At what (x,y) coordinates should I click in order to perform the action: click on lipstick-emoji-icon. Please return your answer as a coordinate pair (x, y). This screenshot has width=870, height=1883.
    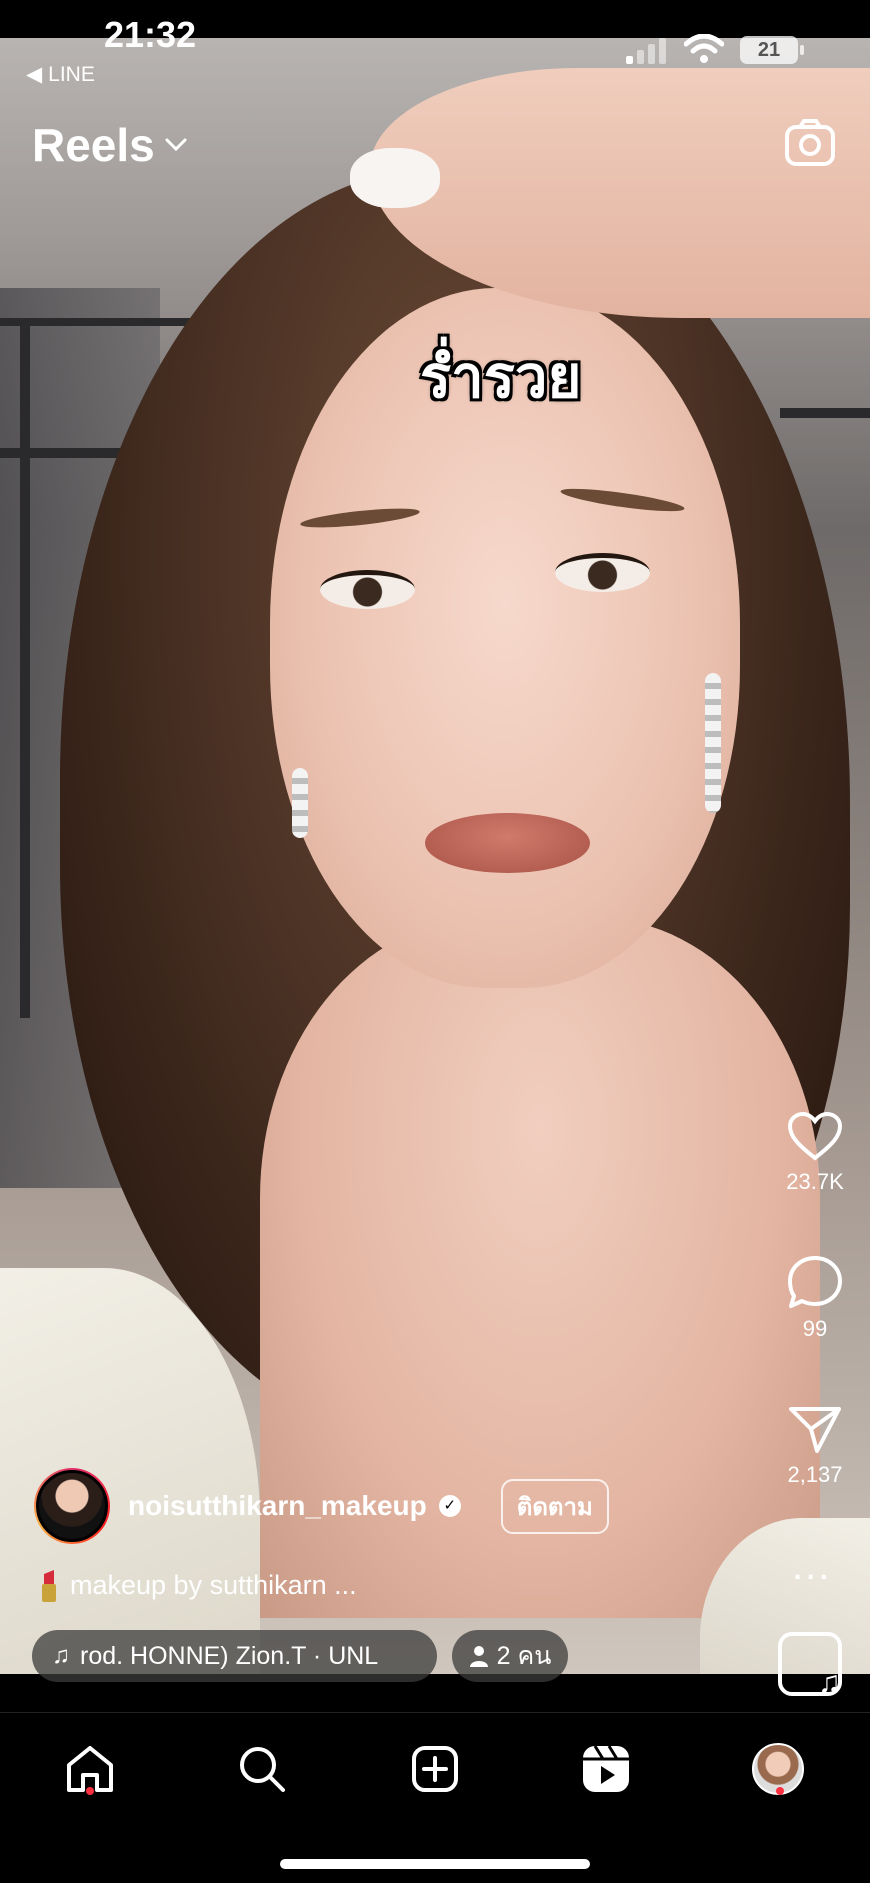
    Looking at the image, I should click on (49, 1586).